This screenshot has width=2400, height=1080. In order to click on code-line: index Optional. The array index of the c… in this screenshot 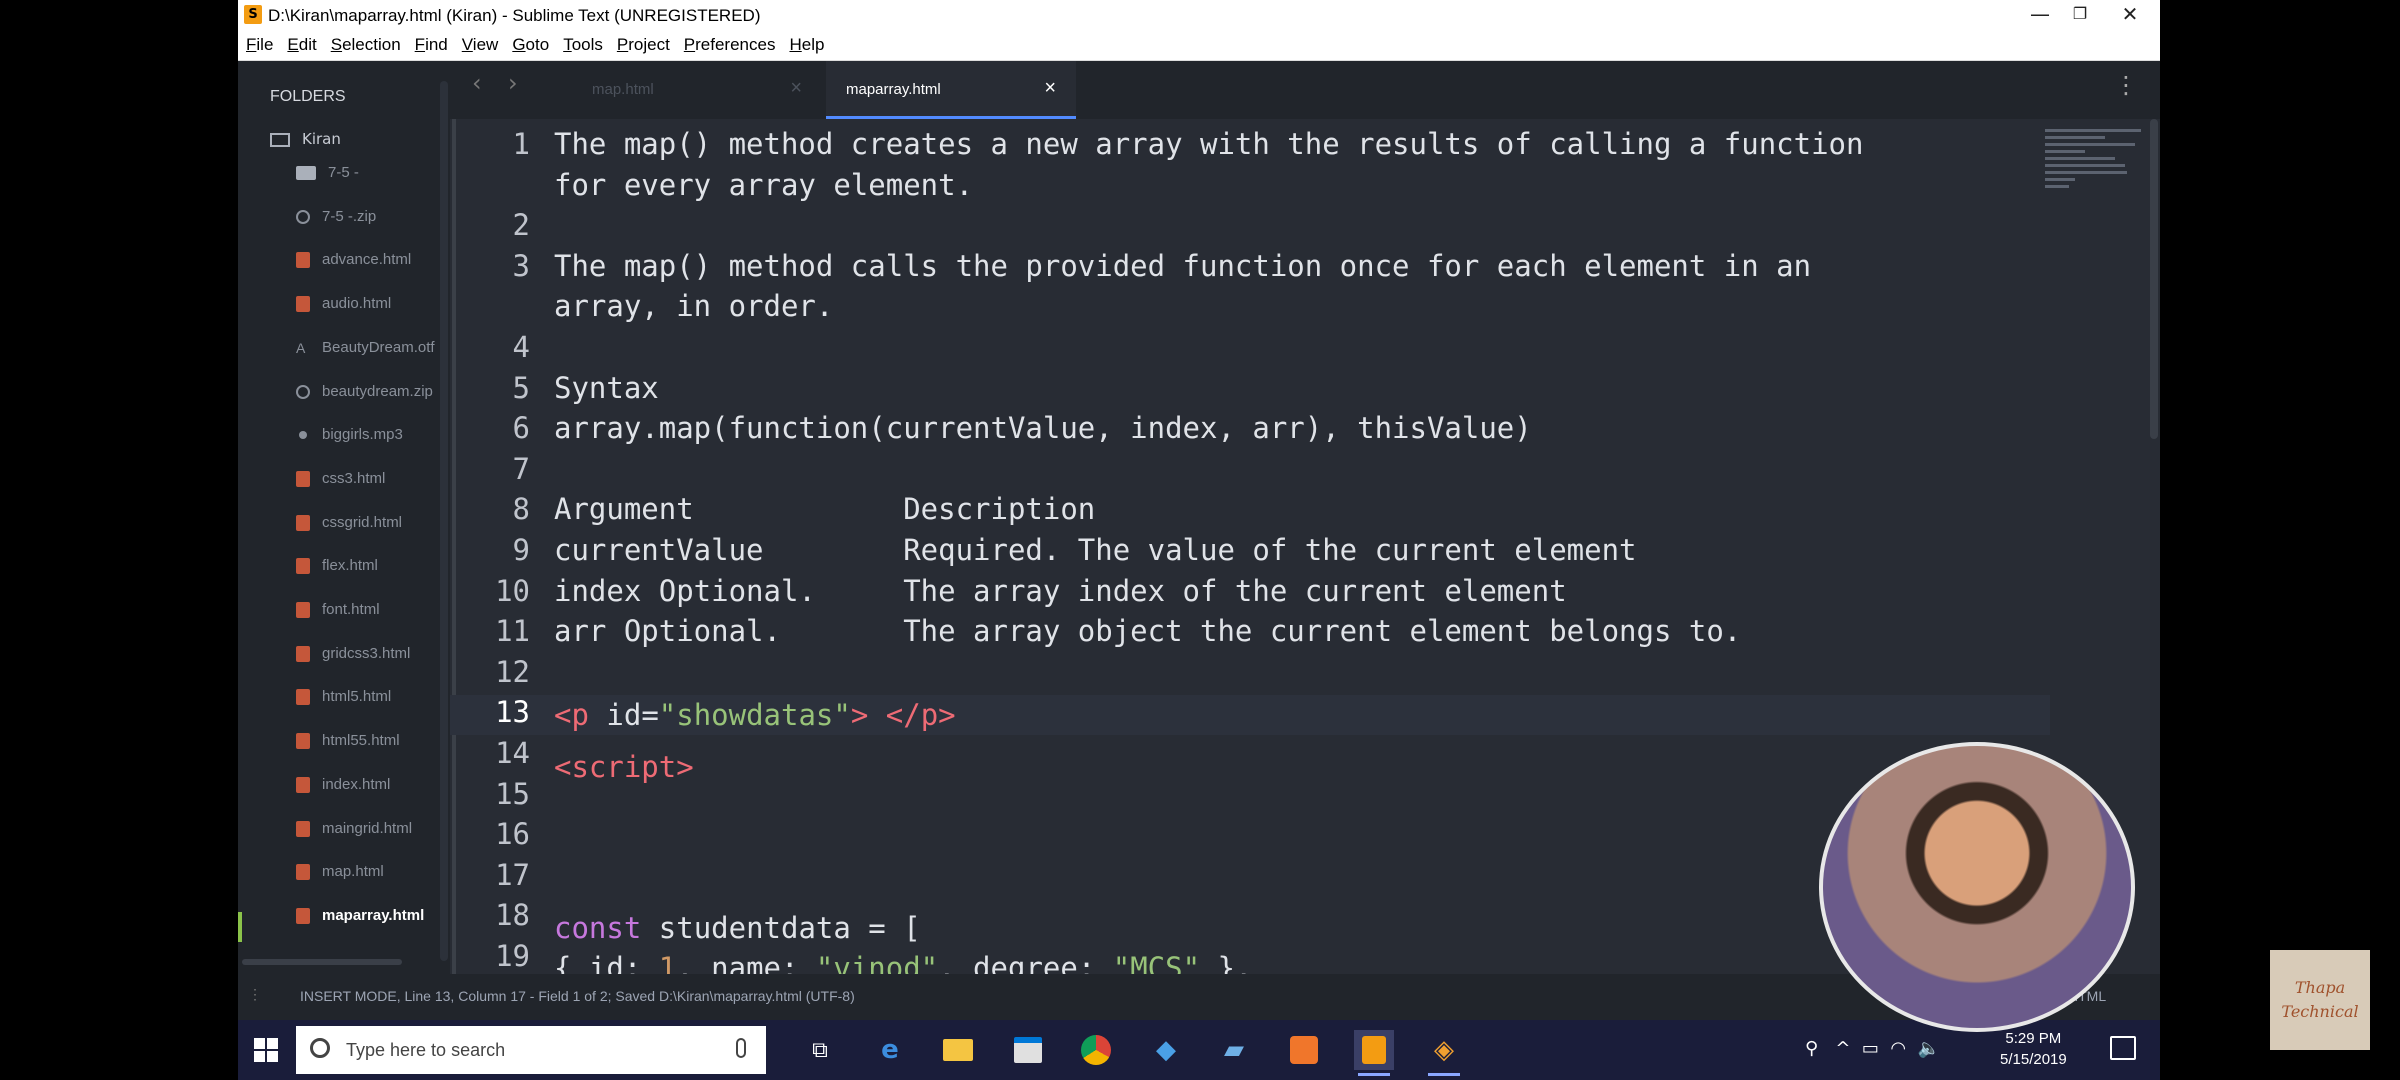, I will do `click(1060, 591)`.